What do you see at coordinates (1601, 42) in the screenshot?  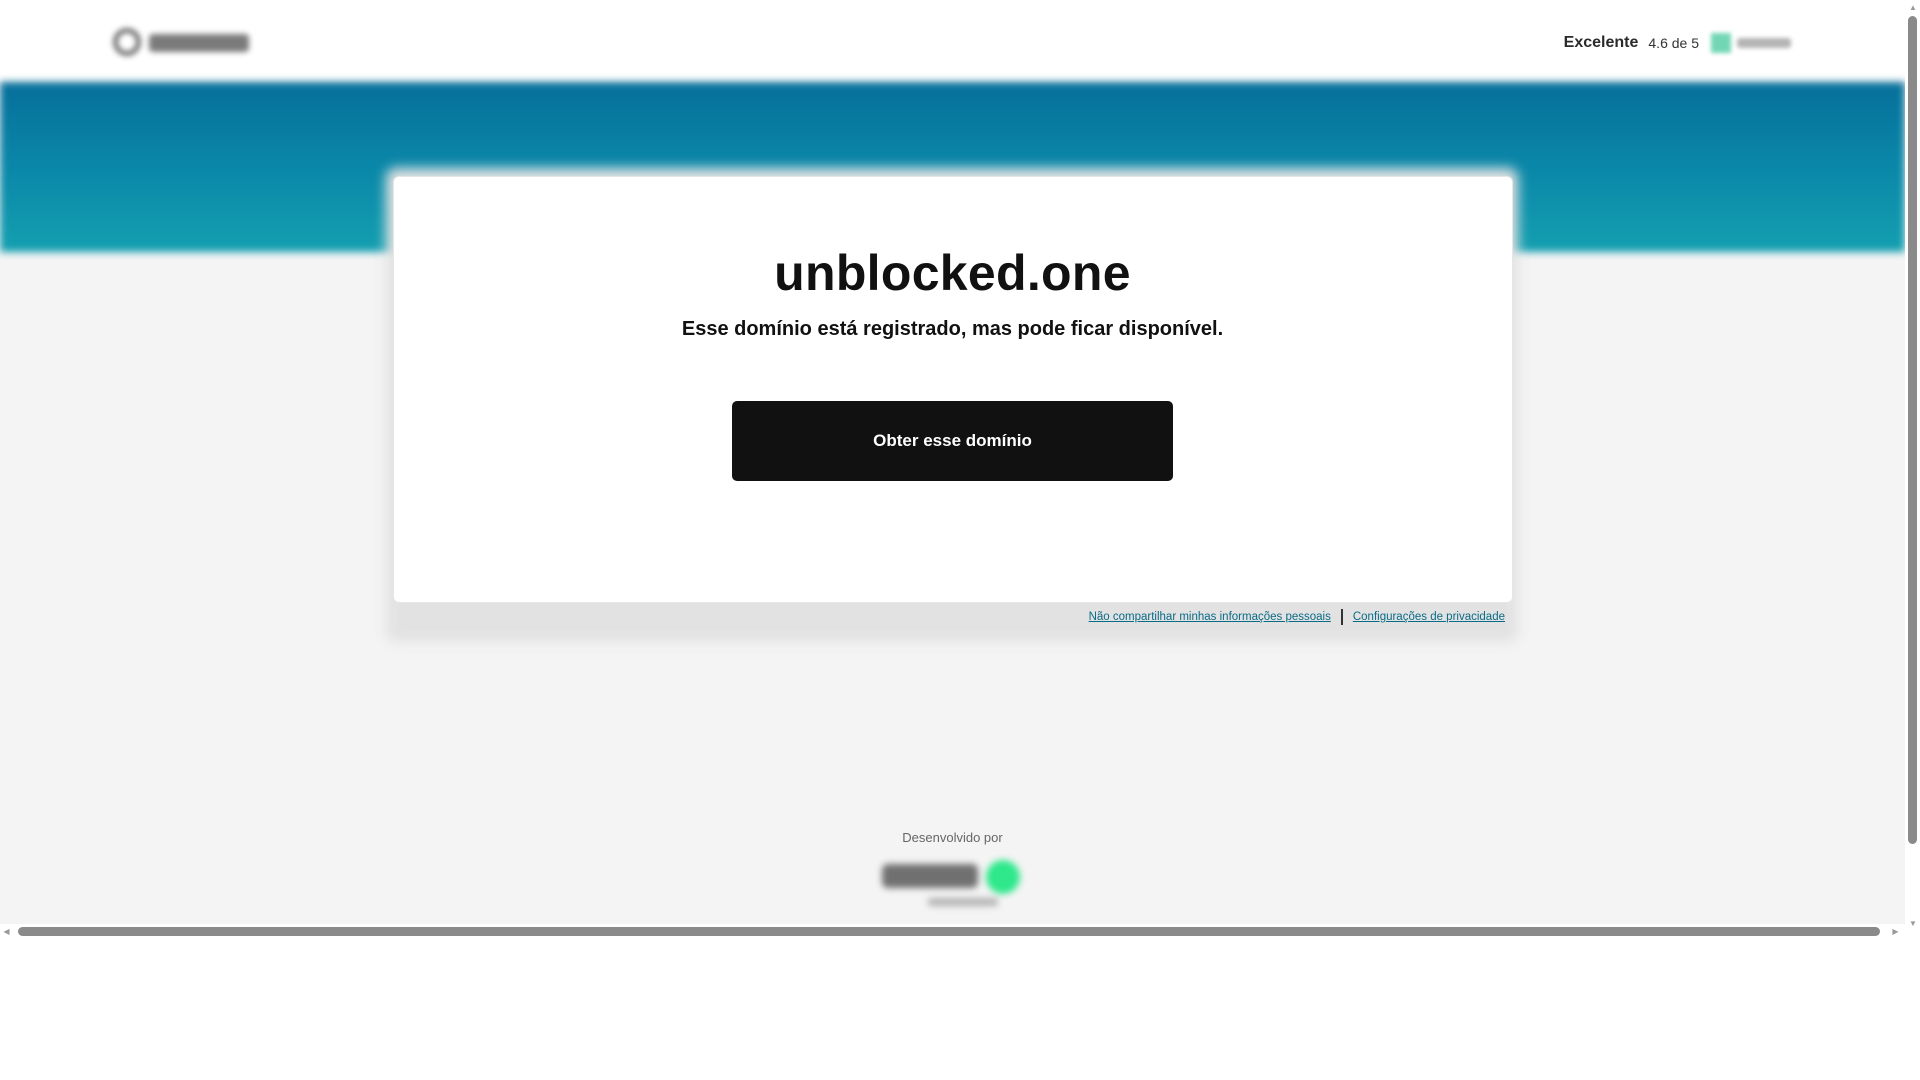 I see `rating-label: Excelente` at bounding box center [1601, 42].